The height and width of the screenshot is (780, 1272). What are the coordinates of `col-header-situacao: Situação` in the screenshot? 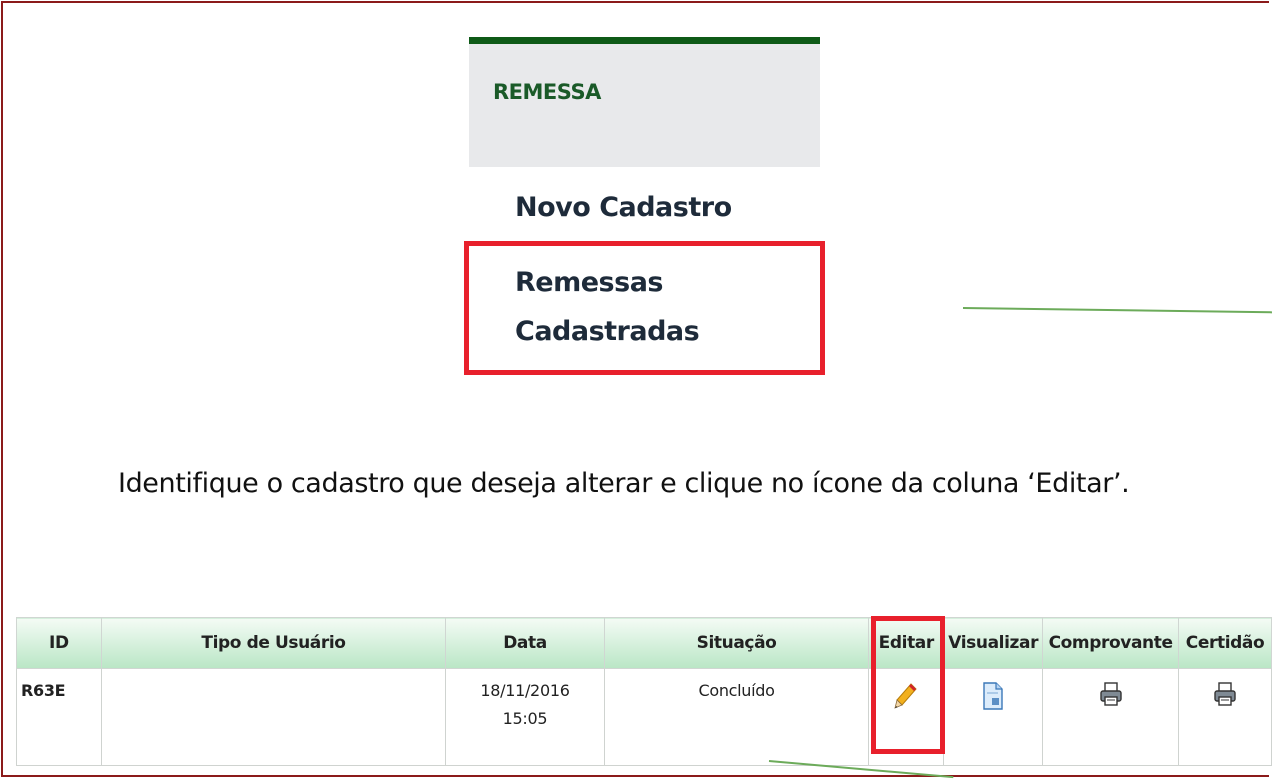 It's located at (736, 643).